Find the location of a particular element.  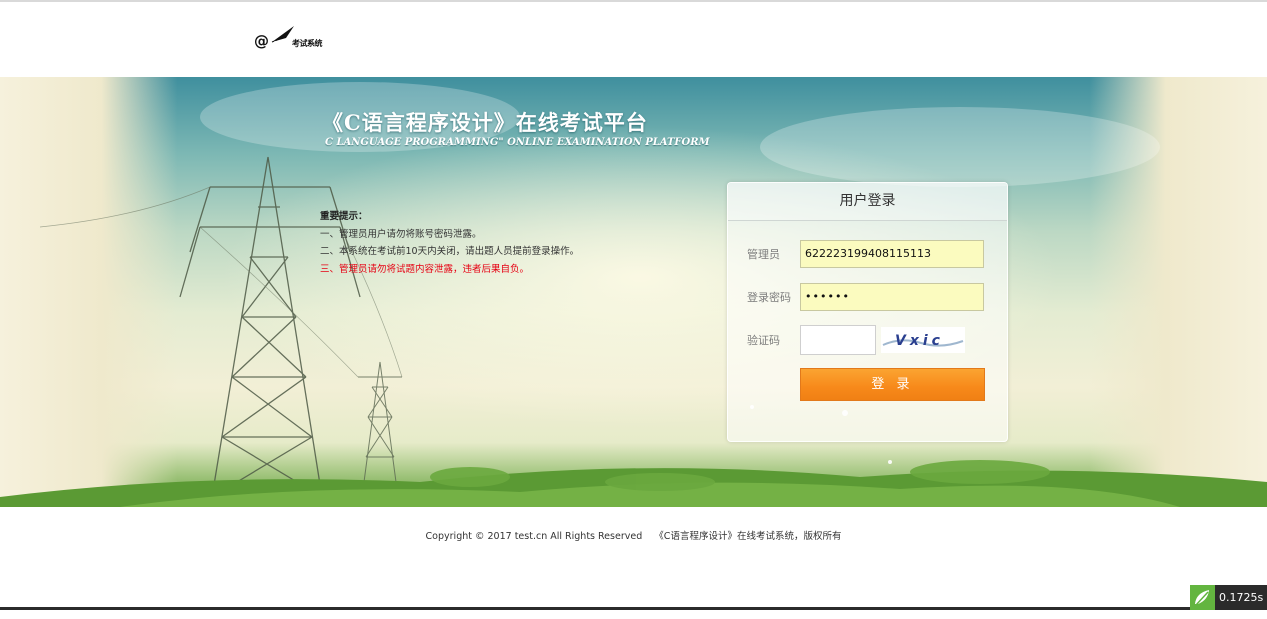

notice-title: 重要提示： is located at coordinates (344, 216).